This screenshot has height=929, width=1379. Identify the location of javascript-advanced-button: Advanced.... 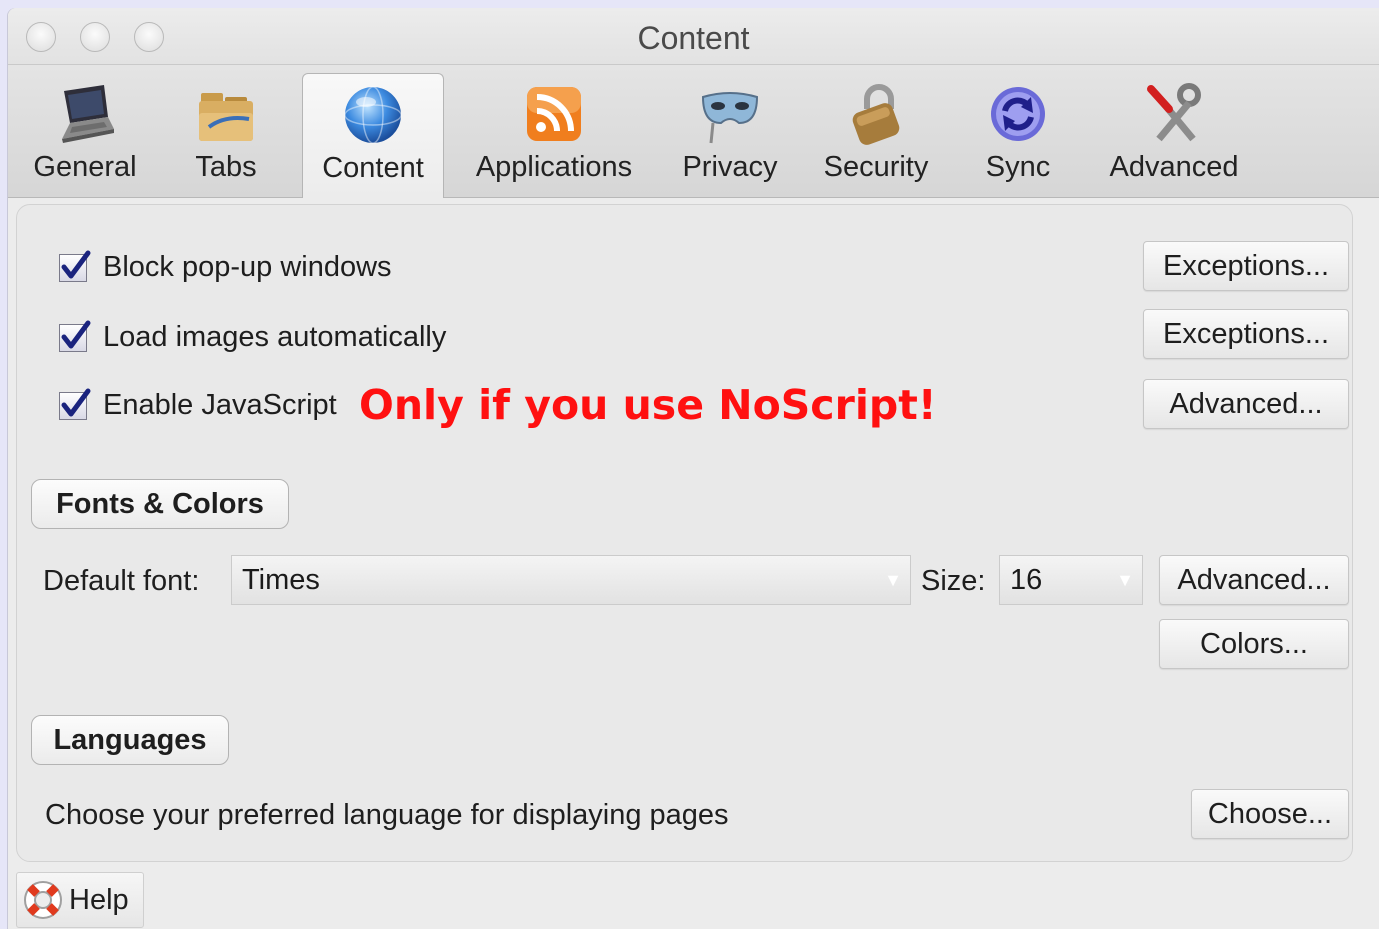
(1246, 404).